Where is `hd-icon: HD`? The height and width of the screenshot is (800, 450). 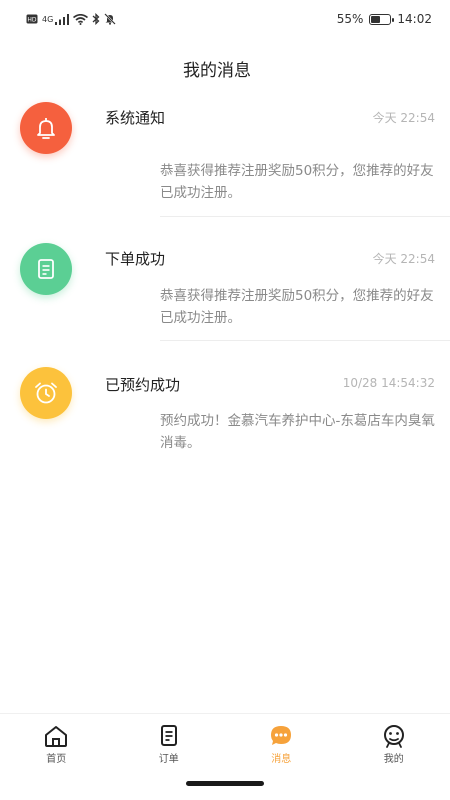
hd-icon: HD is located at coordinates (32, 19).